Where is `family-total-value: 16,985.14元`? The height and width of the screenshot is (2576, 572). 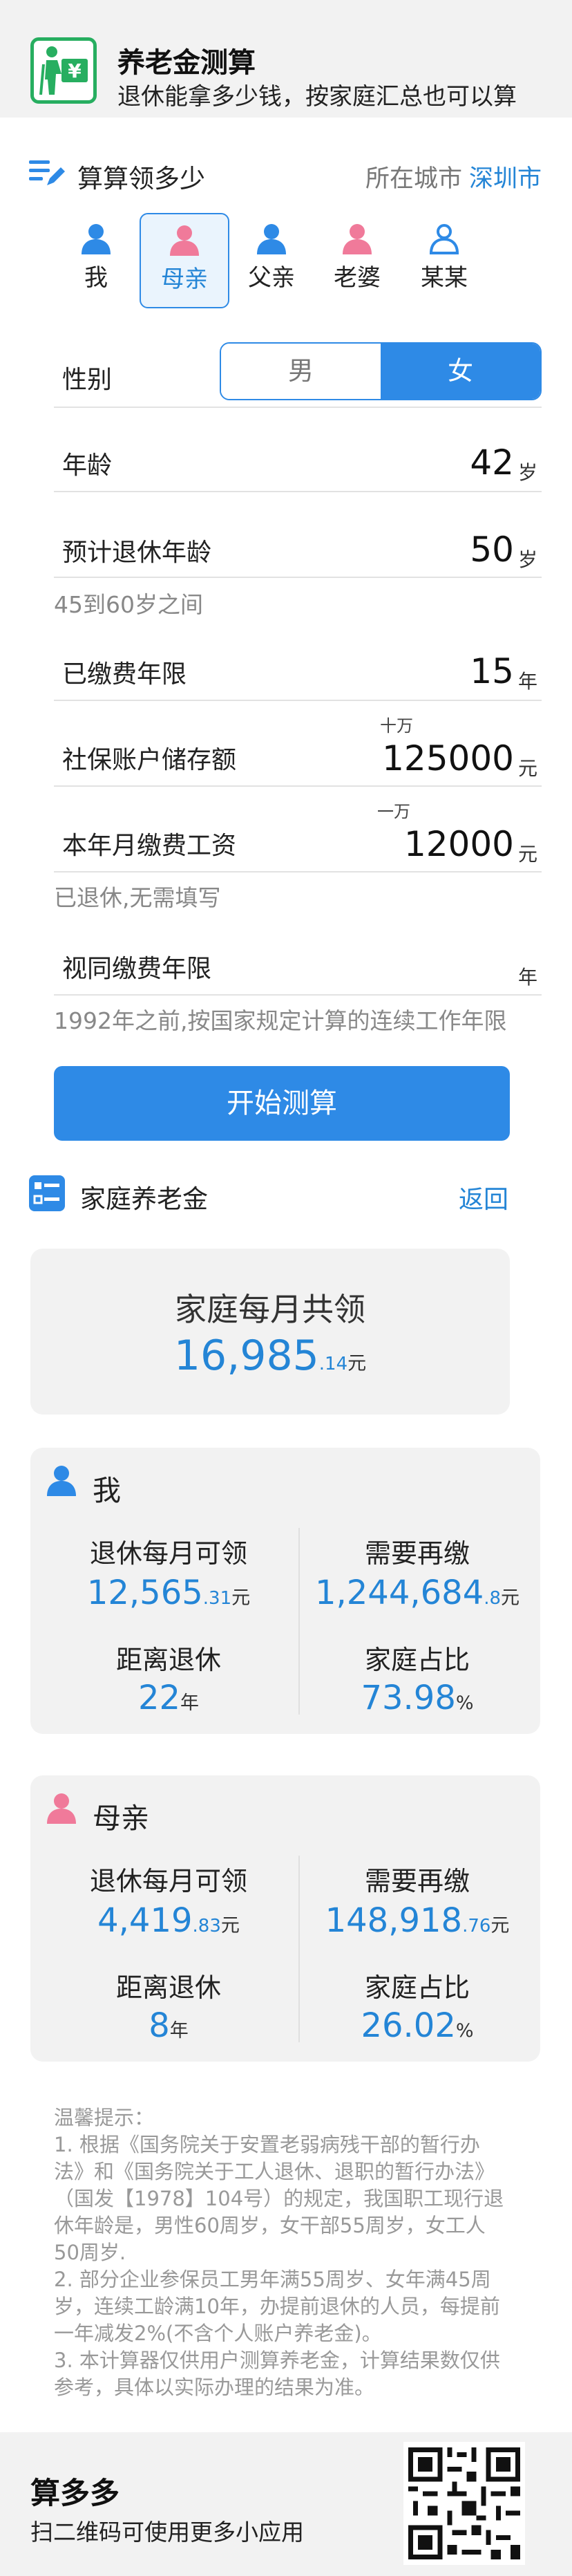 family-total-value: 16,985.14元 is located at coordinates (270, 1356).